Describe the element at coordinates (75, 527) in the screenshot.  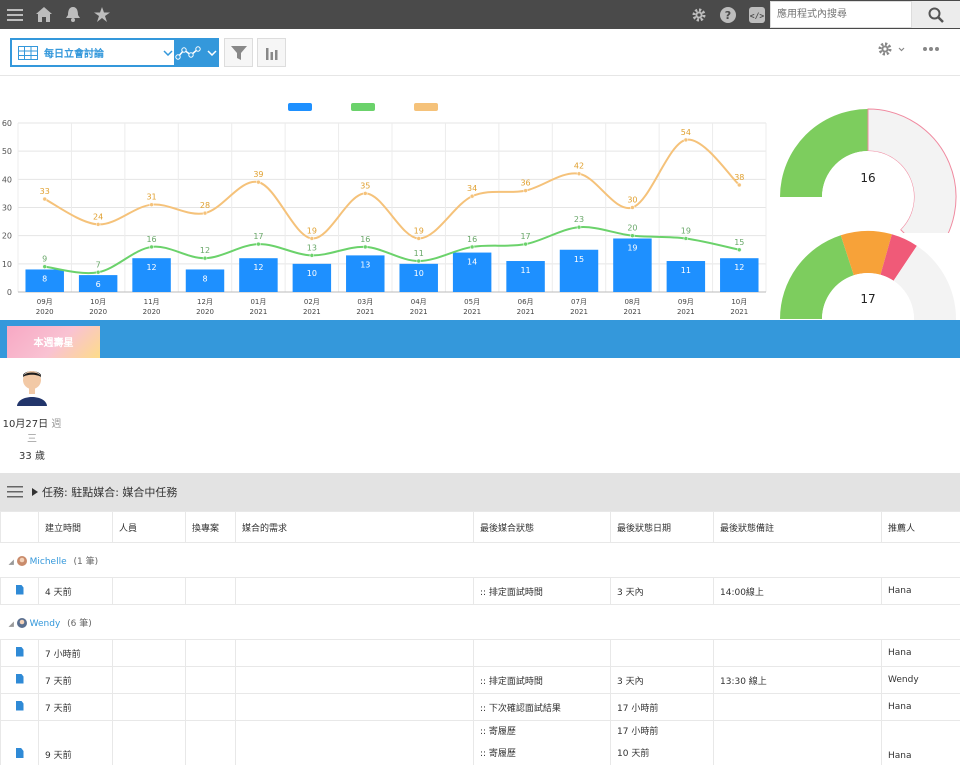
I see `col-created: 建立時間` at that location.